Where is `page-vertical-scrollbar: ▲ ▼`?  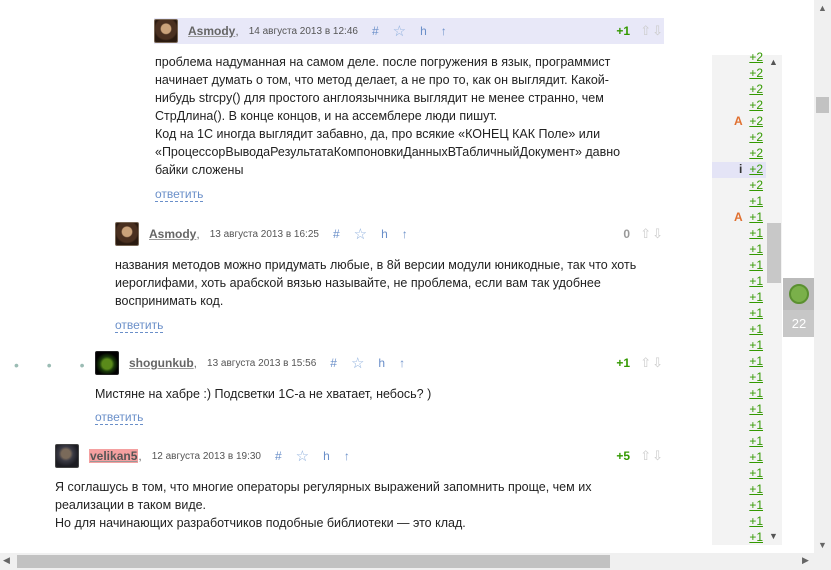
page-vertical-scrollbar: ▲ ▼ is located at coordinates (822, 276).